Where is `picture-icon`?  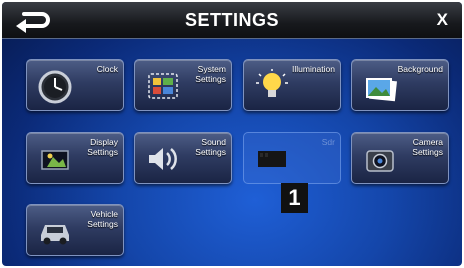 picture-icon is located at coordinates (381, 90).